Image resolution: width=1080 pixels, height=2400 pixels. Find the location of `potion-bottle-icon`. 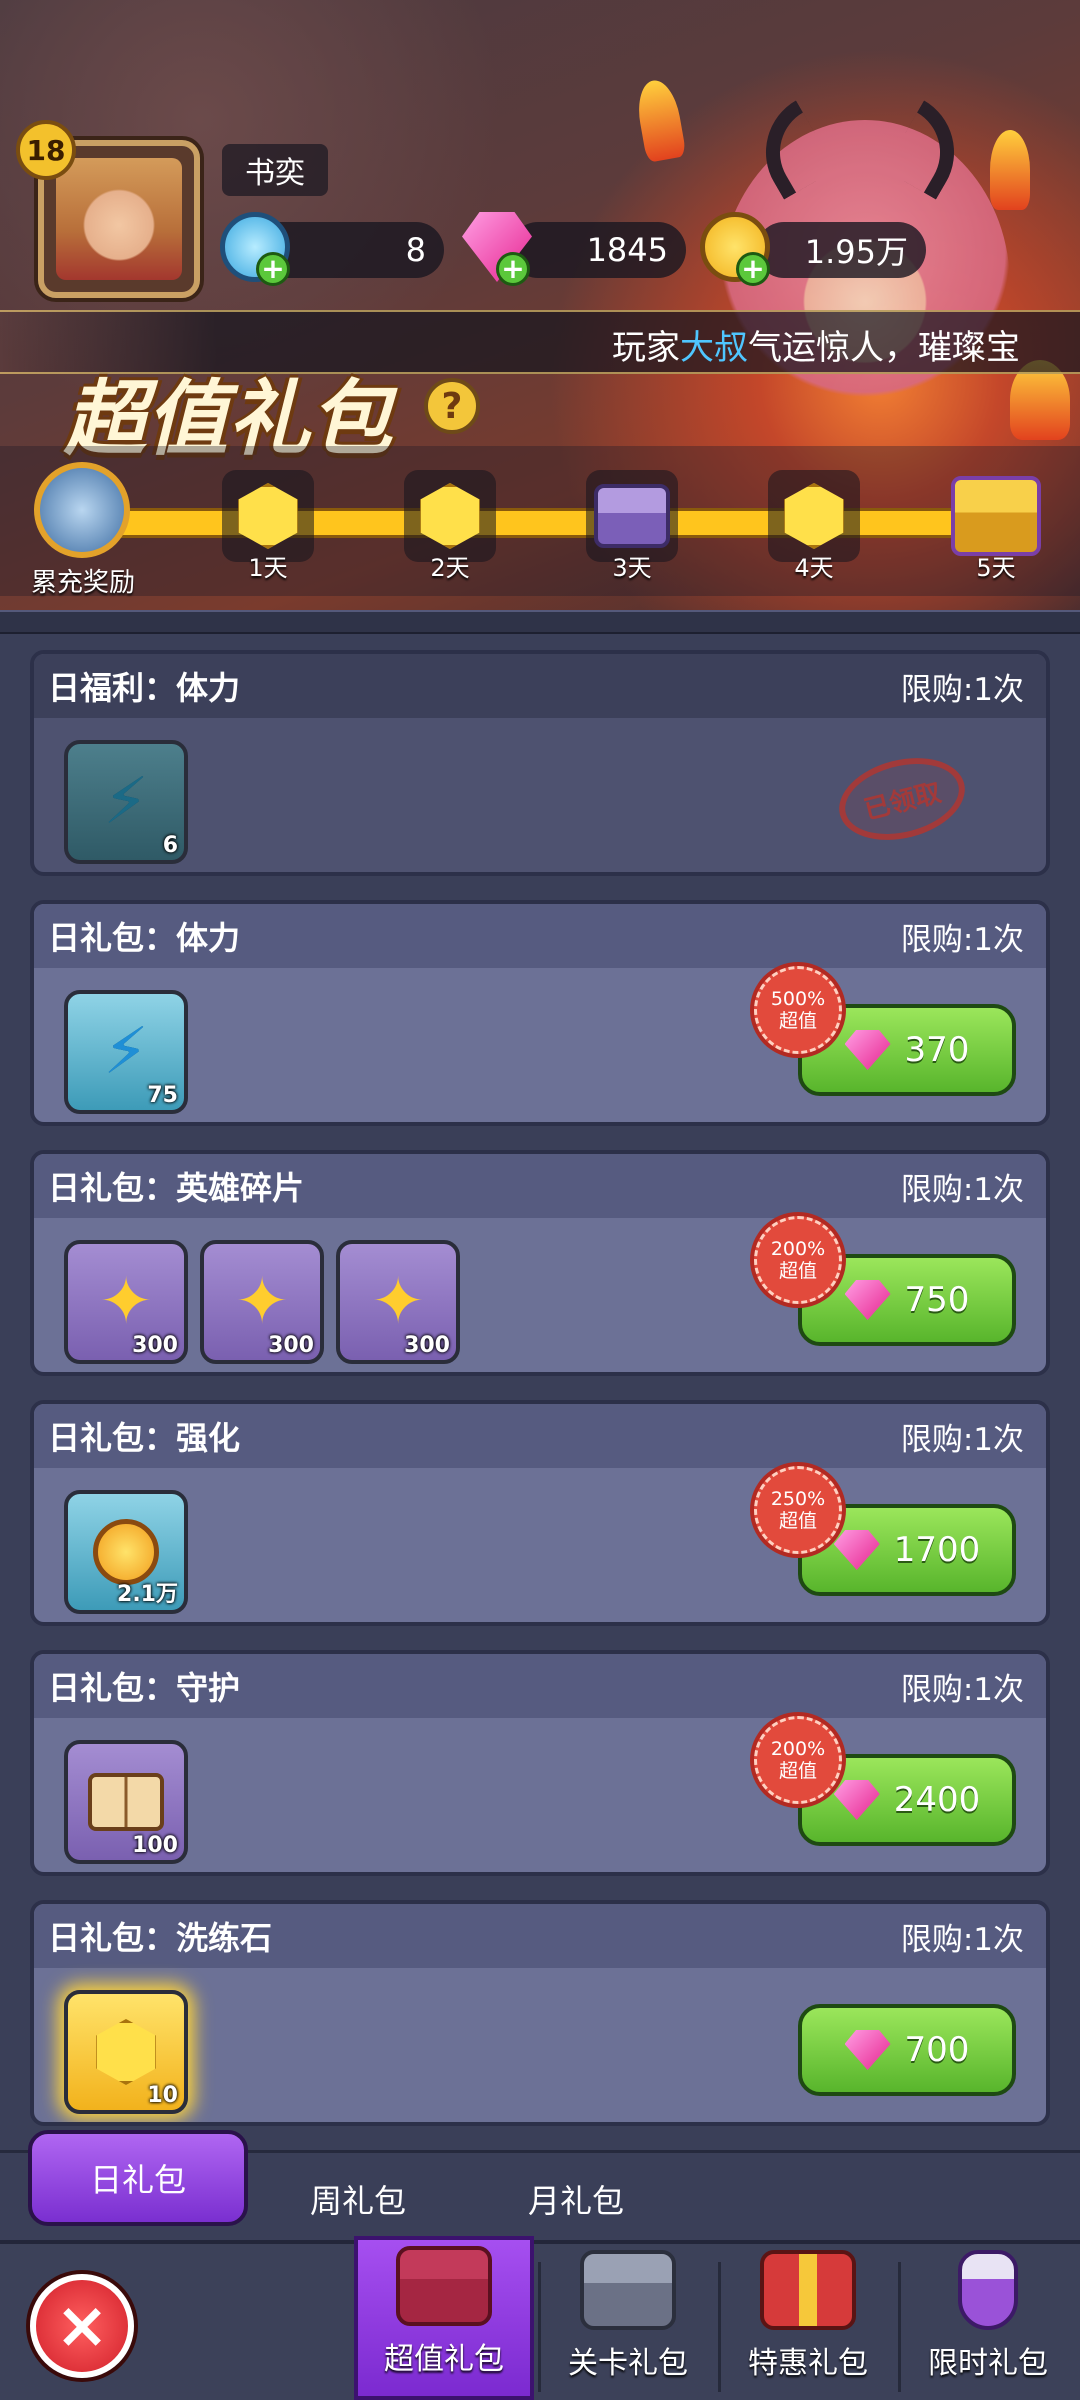

potion-bottle-icon is located at coordinates (988, 2290).